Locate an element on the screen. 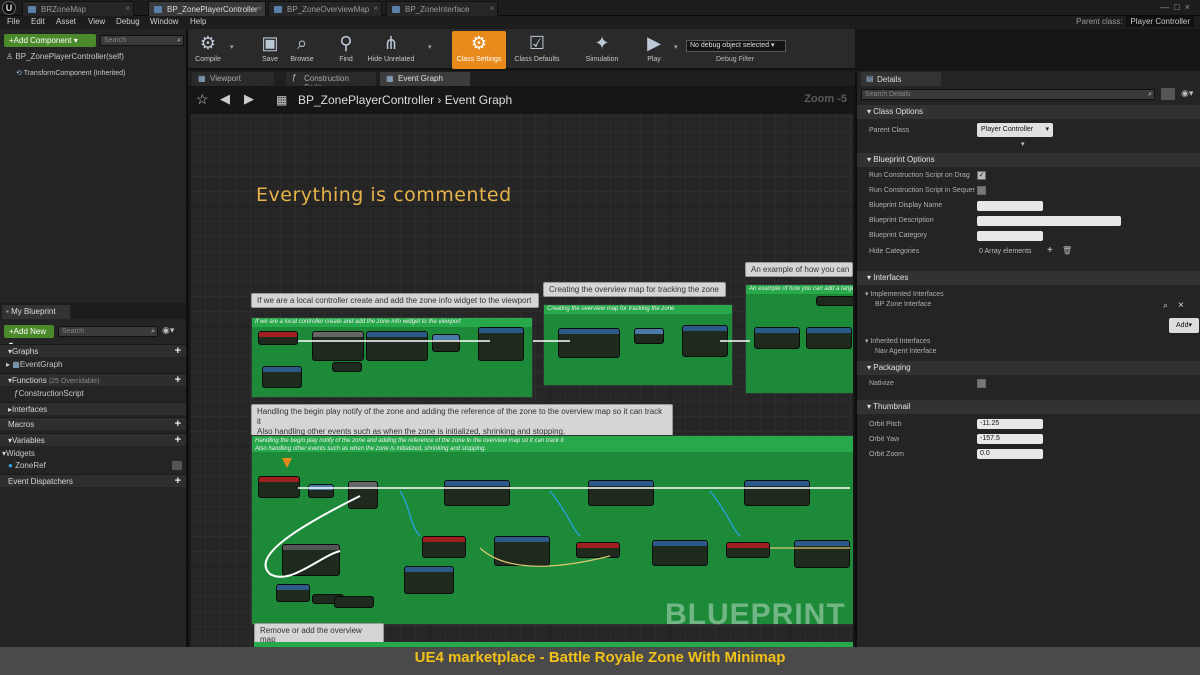 Image resolution: width=1200 pixels, height=675 pixels. tab-bp-zoneoverviewmap: BP_ZoneOverviewMap × is located at coordinates (325, 8).